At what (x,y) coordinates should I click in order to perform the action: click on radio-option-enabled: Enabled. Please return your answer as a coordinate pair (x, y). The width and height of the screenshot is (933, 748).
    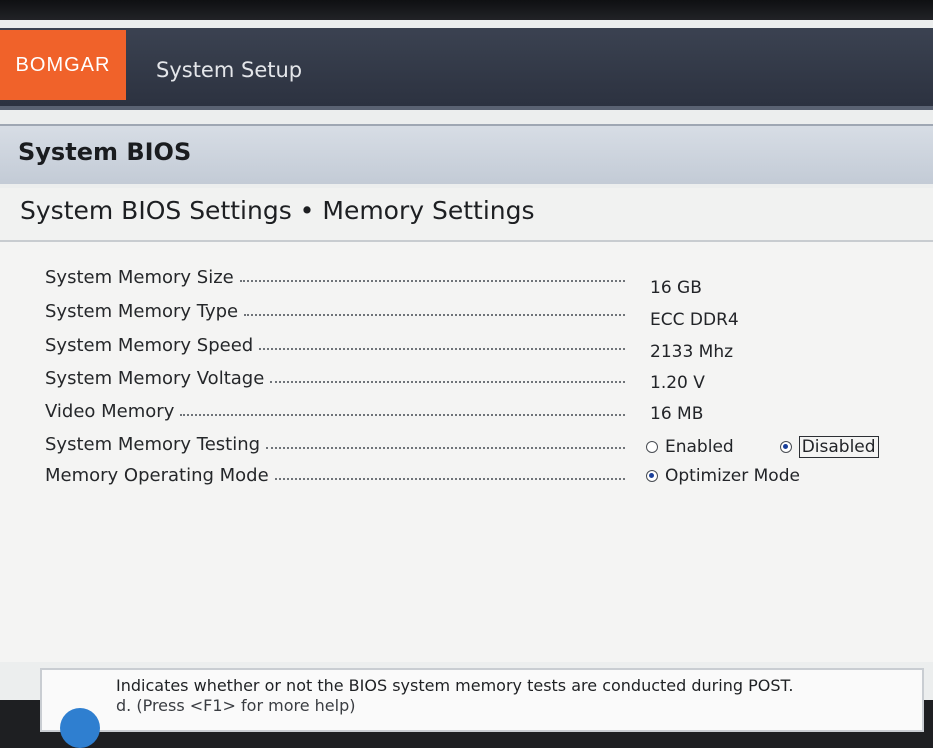
    Looking at the image, I should click on (690, 447).